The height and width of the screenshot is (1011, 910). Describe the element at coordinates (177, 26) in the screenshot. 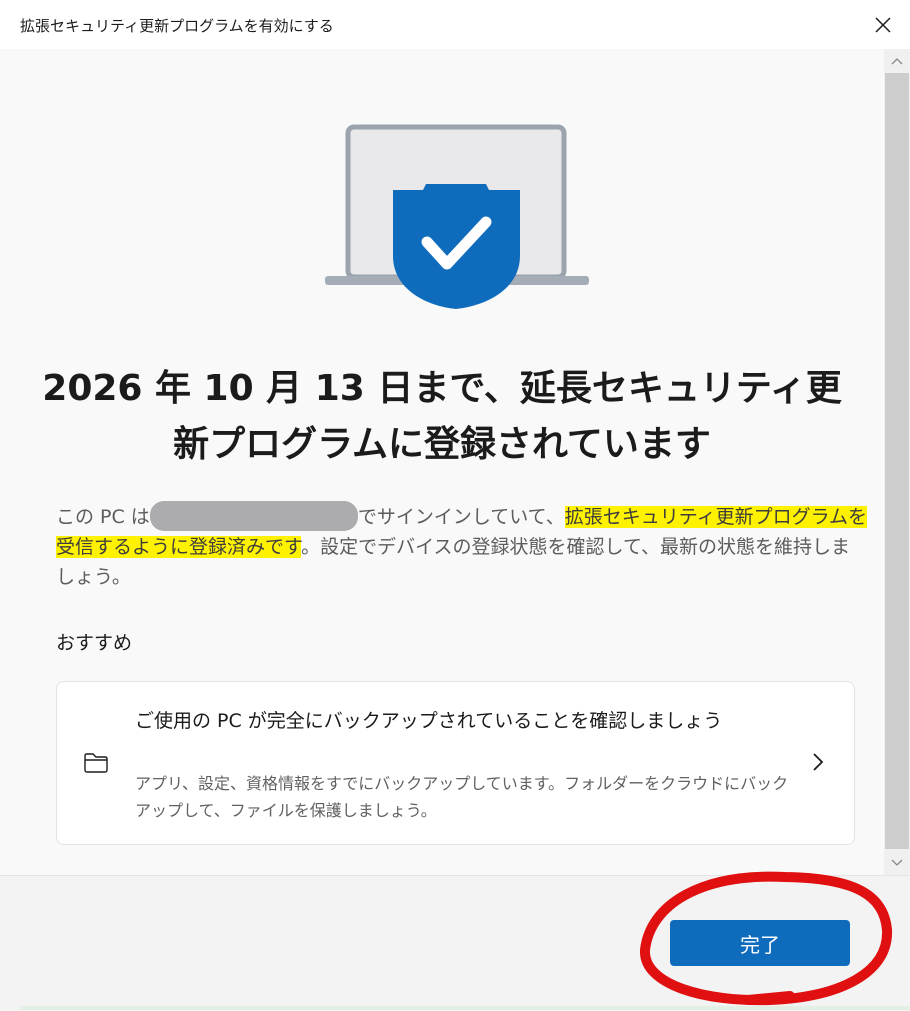

I see `window-title: 拡張セキュリティ更新プログラムを有効にする` at that location.